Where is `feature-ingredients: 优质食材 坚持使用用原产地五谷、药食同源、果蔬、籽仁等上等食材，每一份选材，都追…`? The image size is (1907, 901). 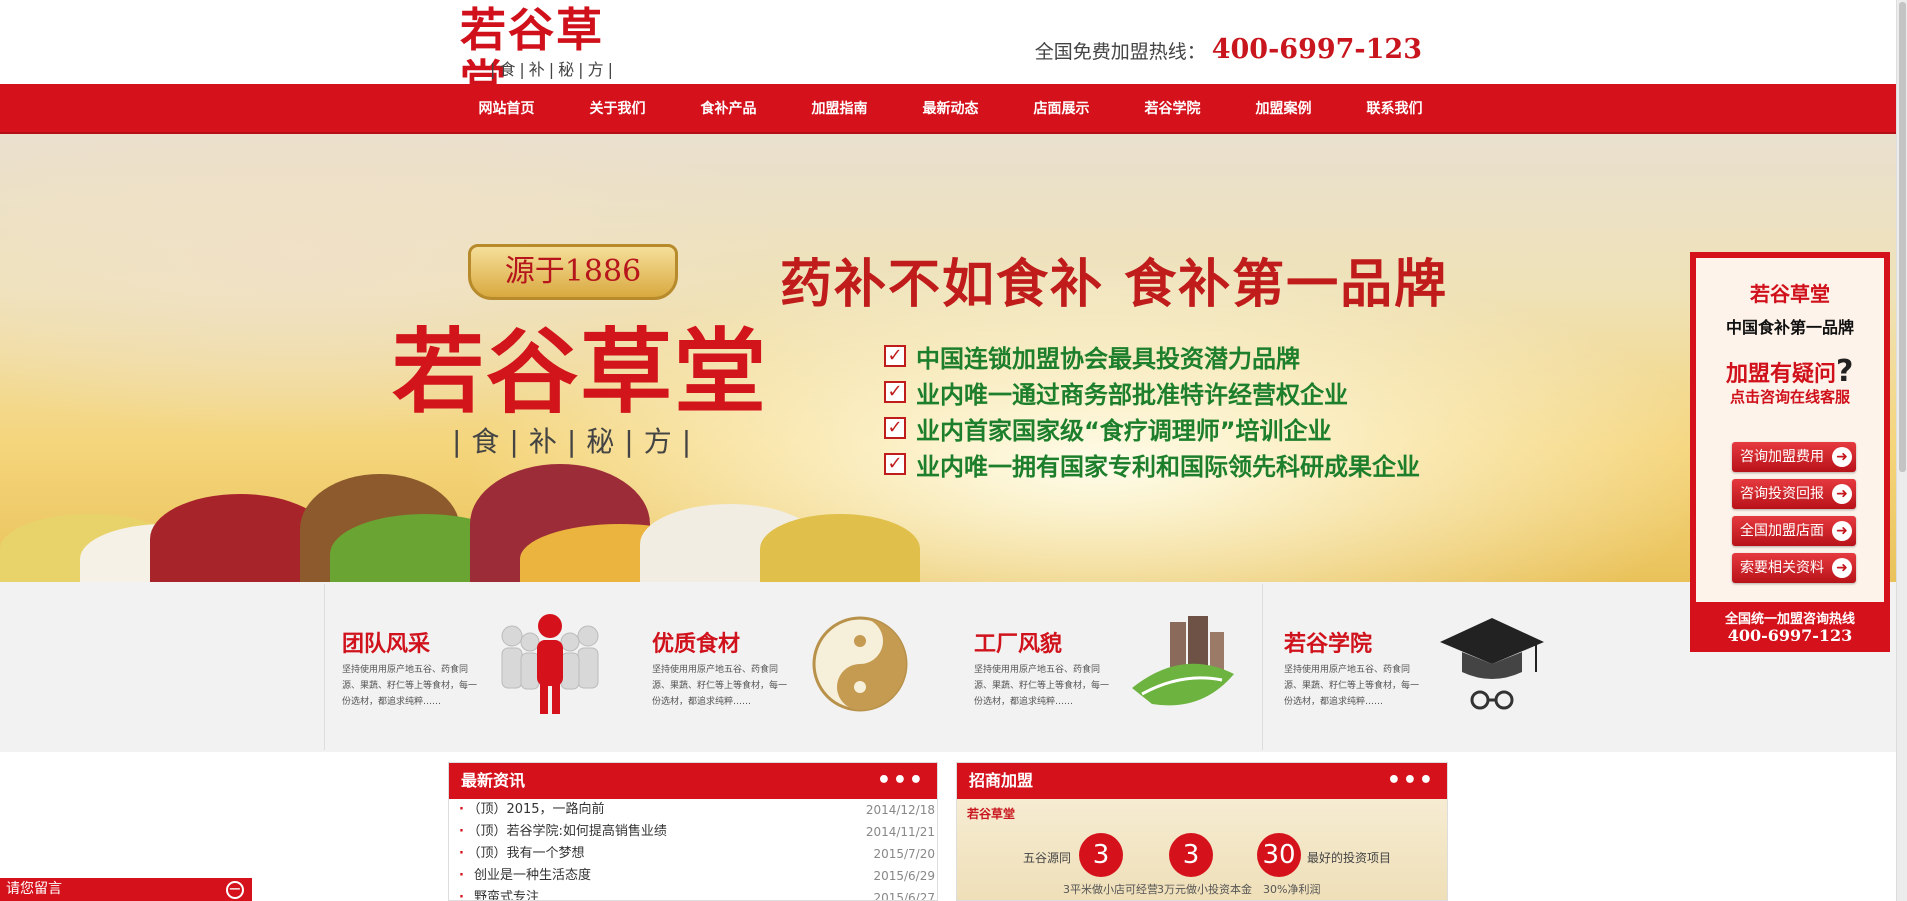
feature-ingredients: 优质食材 坚持使用用原产地五谷、药食同源、果蔬、籽仁等上等食材，每一份选材，都追… is located at coordinates (795, 667).